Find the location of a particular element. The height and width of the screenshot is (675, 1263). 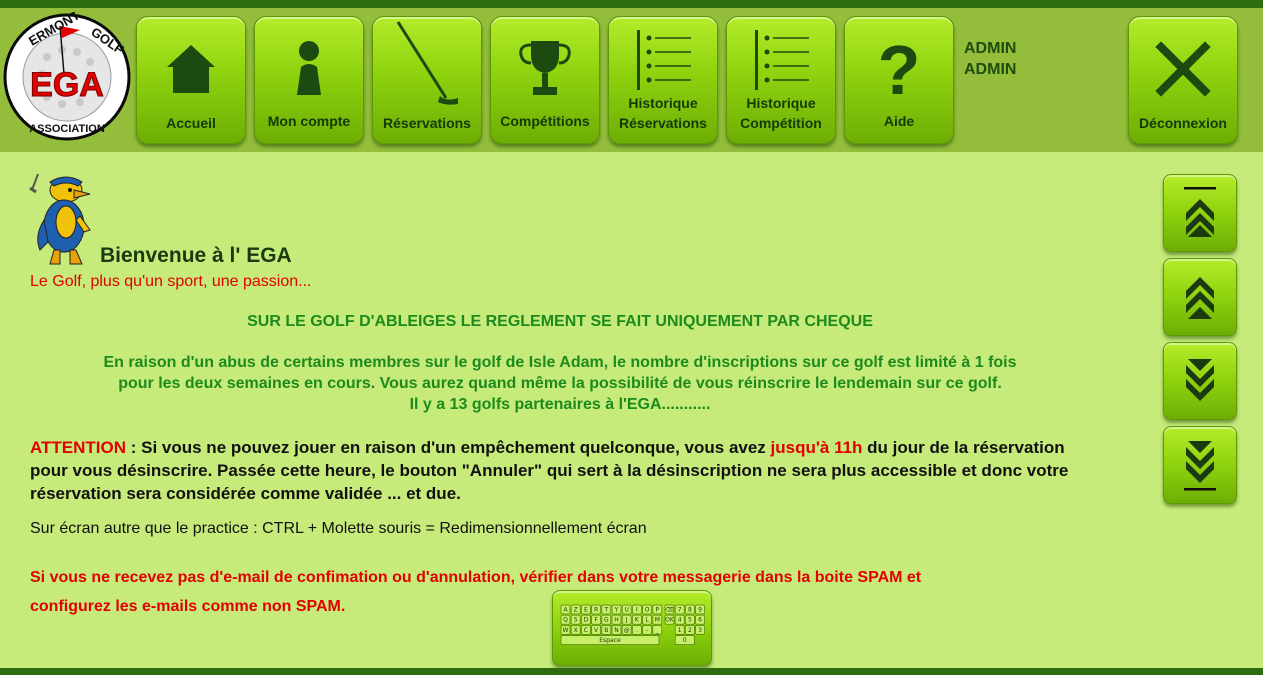

svg-text: T is located at coordinates (605, 610).